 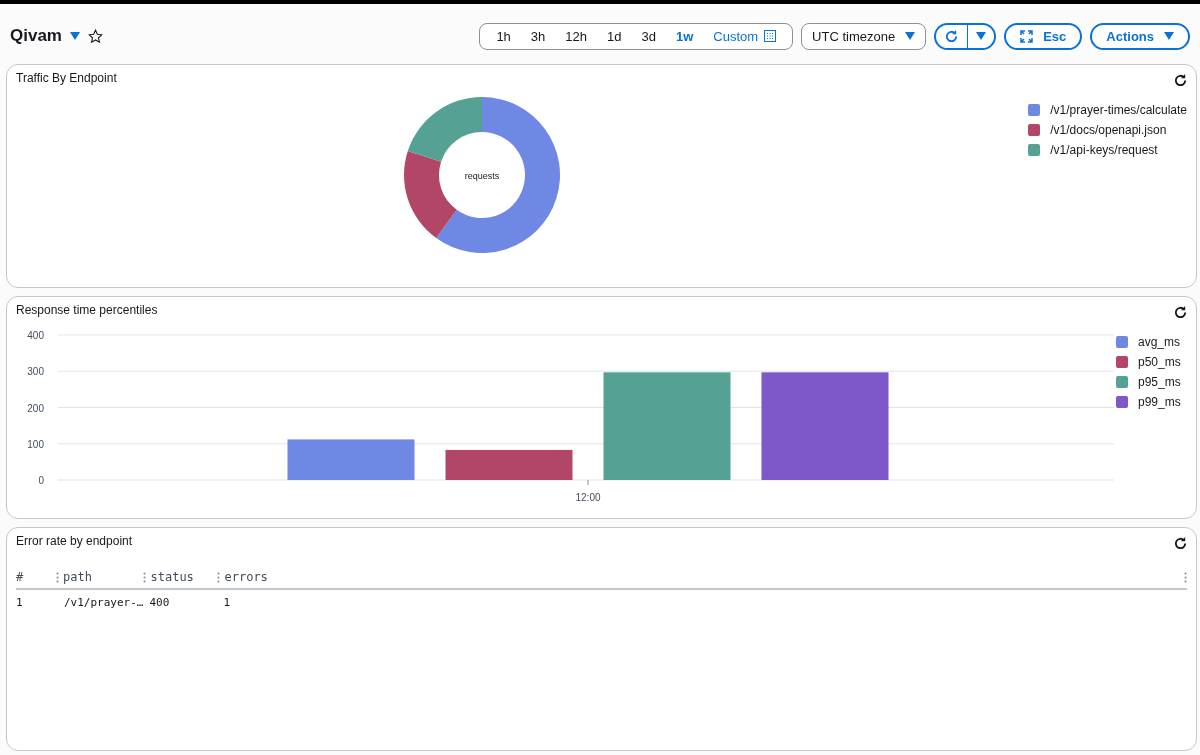 What do you see at coordinates (41, 480) in the screenshot?
I see `y-tick-label: 0` at bounding box center [41, 480].